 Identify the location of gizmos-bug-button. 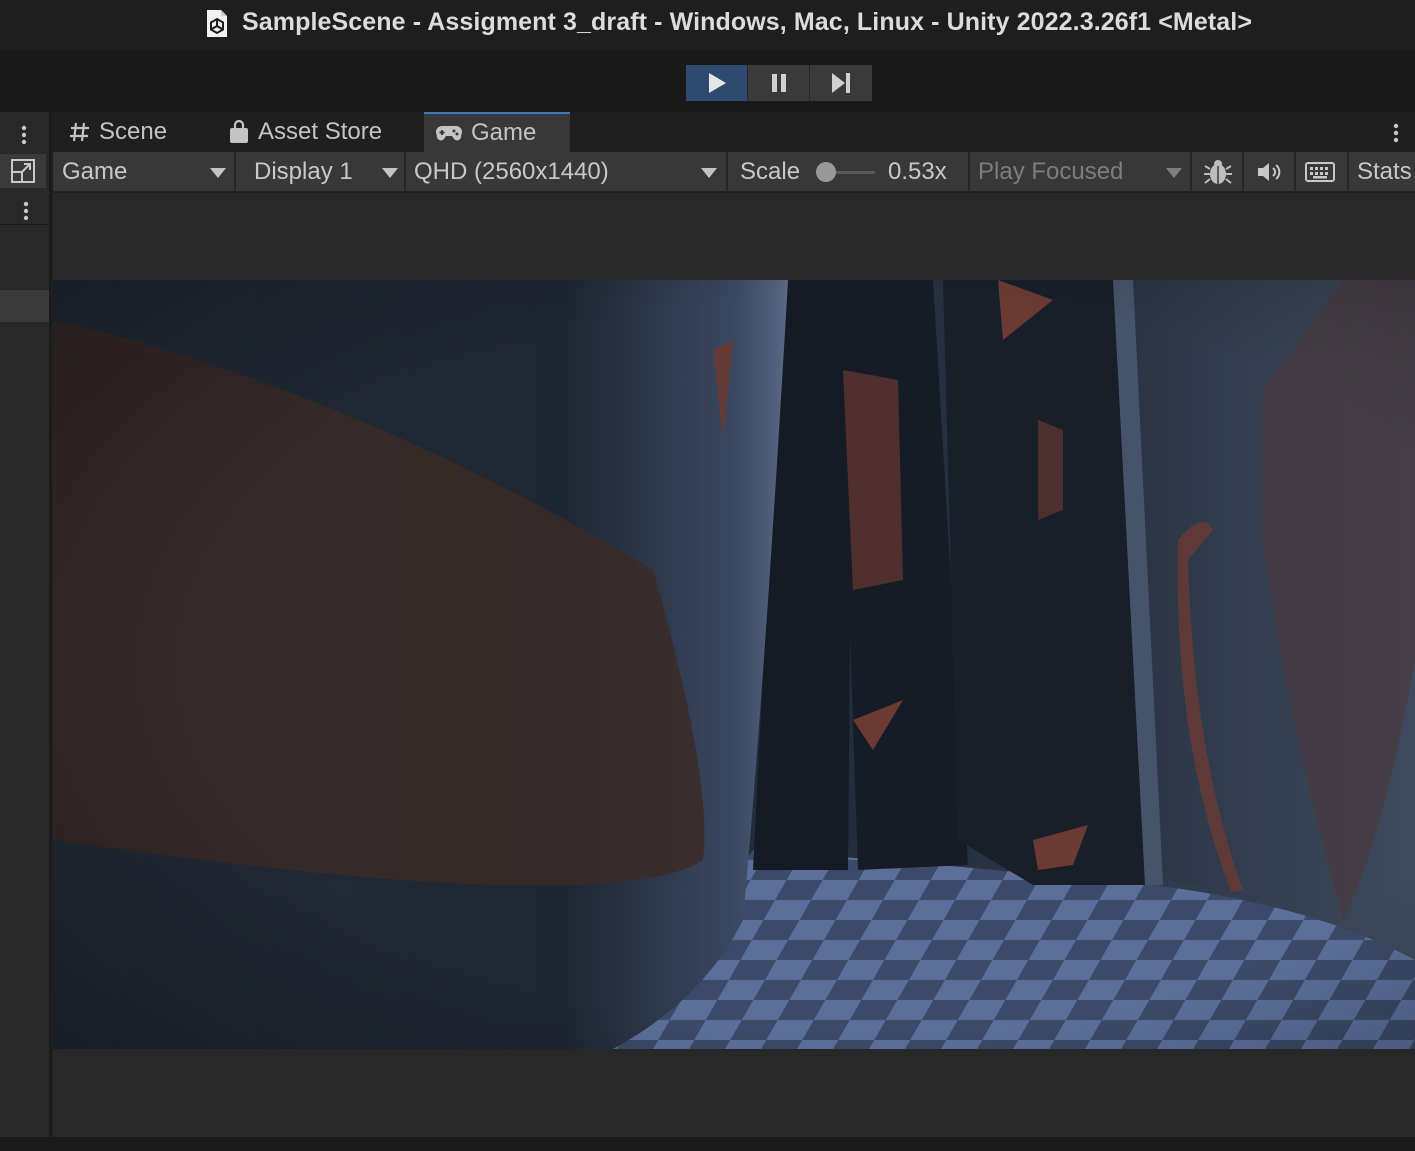
(1218, 172).